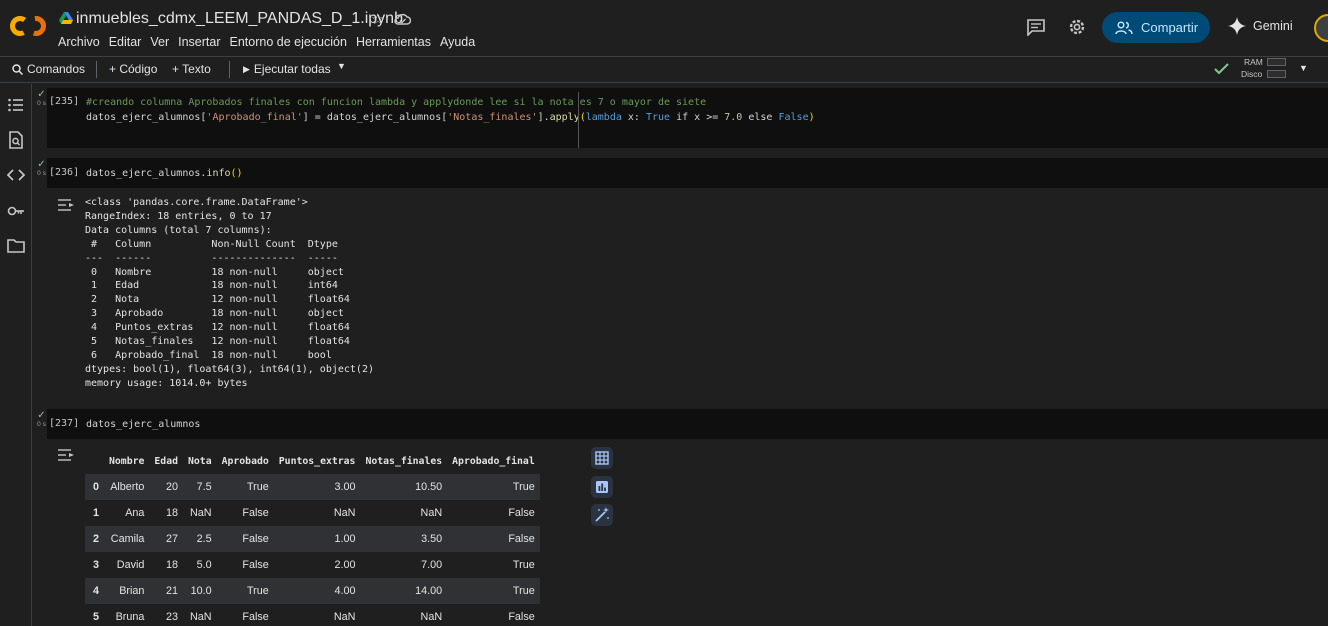 Image resolution: width=1328 pixels, height=626 pixels. I want to click on comment-icon, so click(1036, 27).